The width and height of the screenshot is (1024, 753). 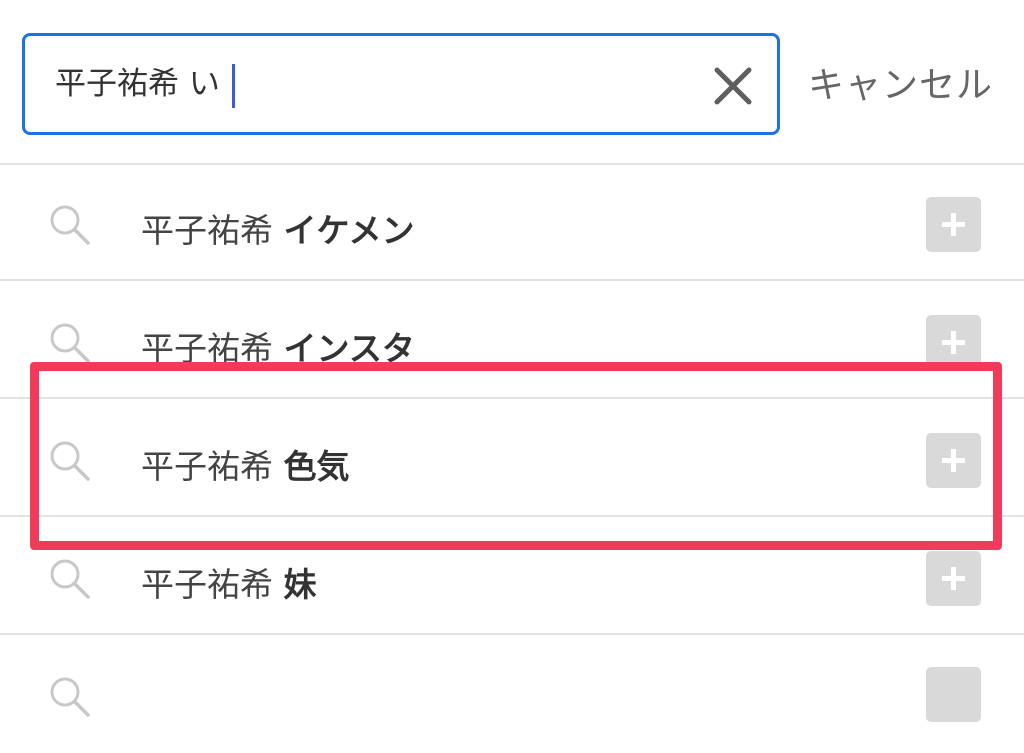 I want to click on suggestion-text: 平子祐希 妹, so click(x=229, y=582).